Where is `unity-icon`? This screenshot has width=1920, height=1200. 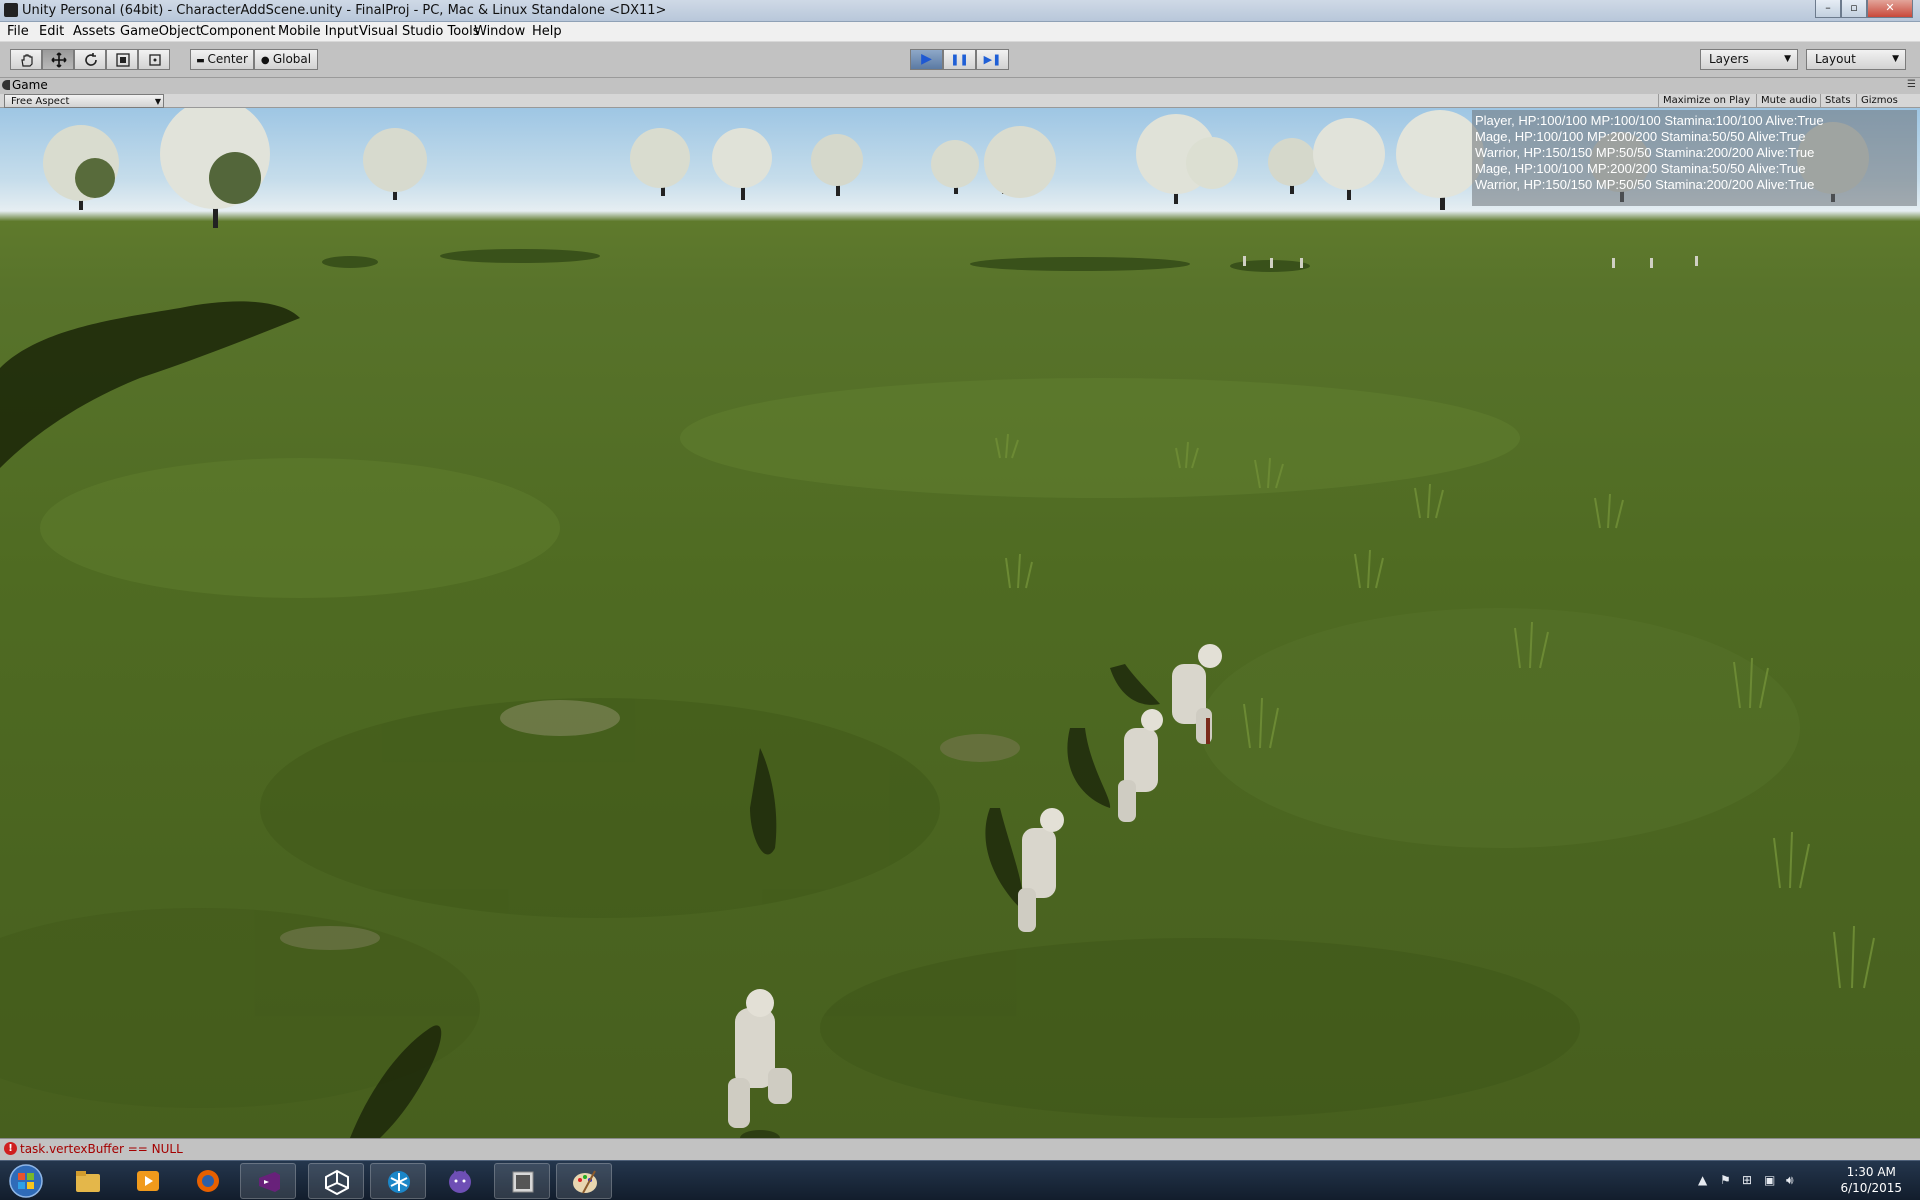
unity-icon is located at coordinates (337, 1182).